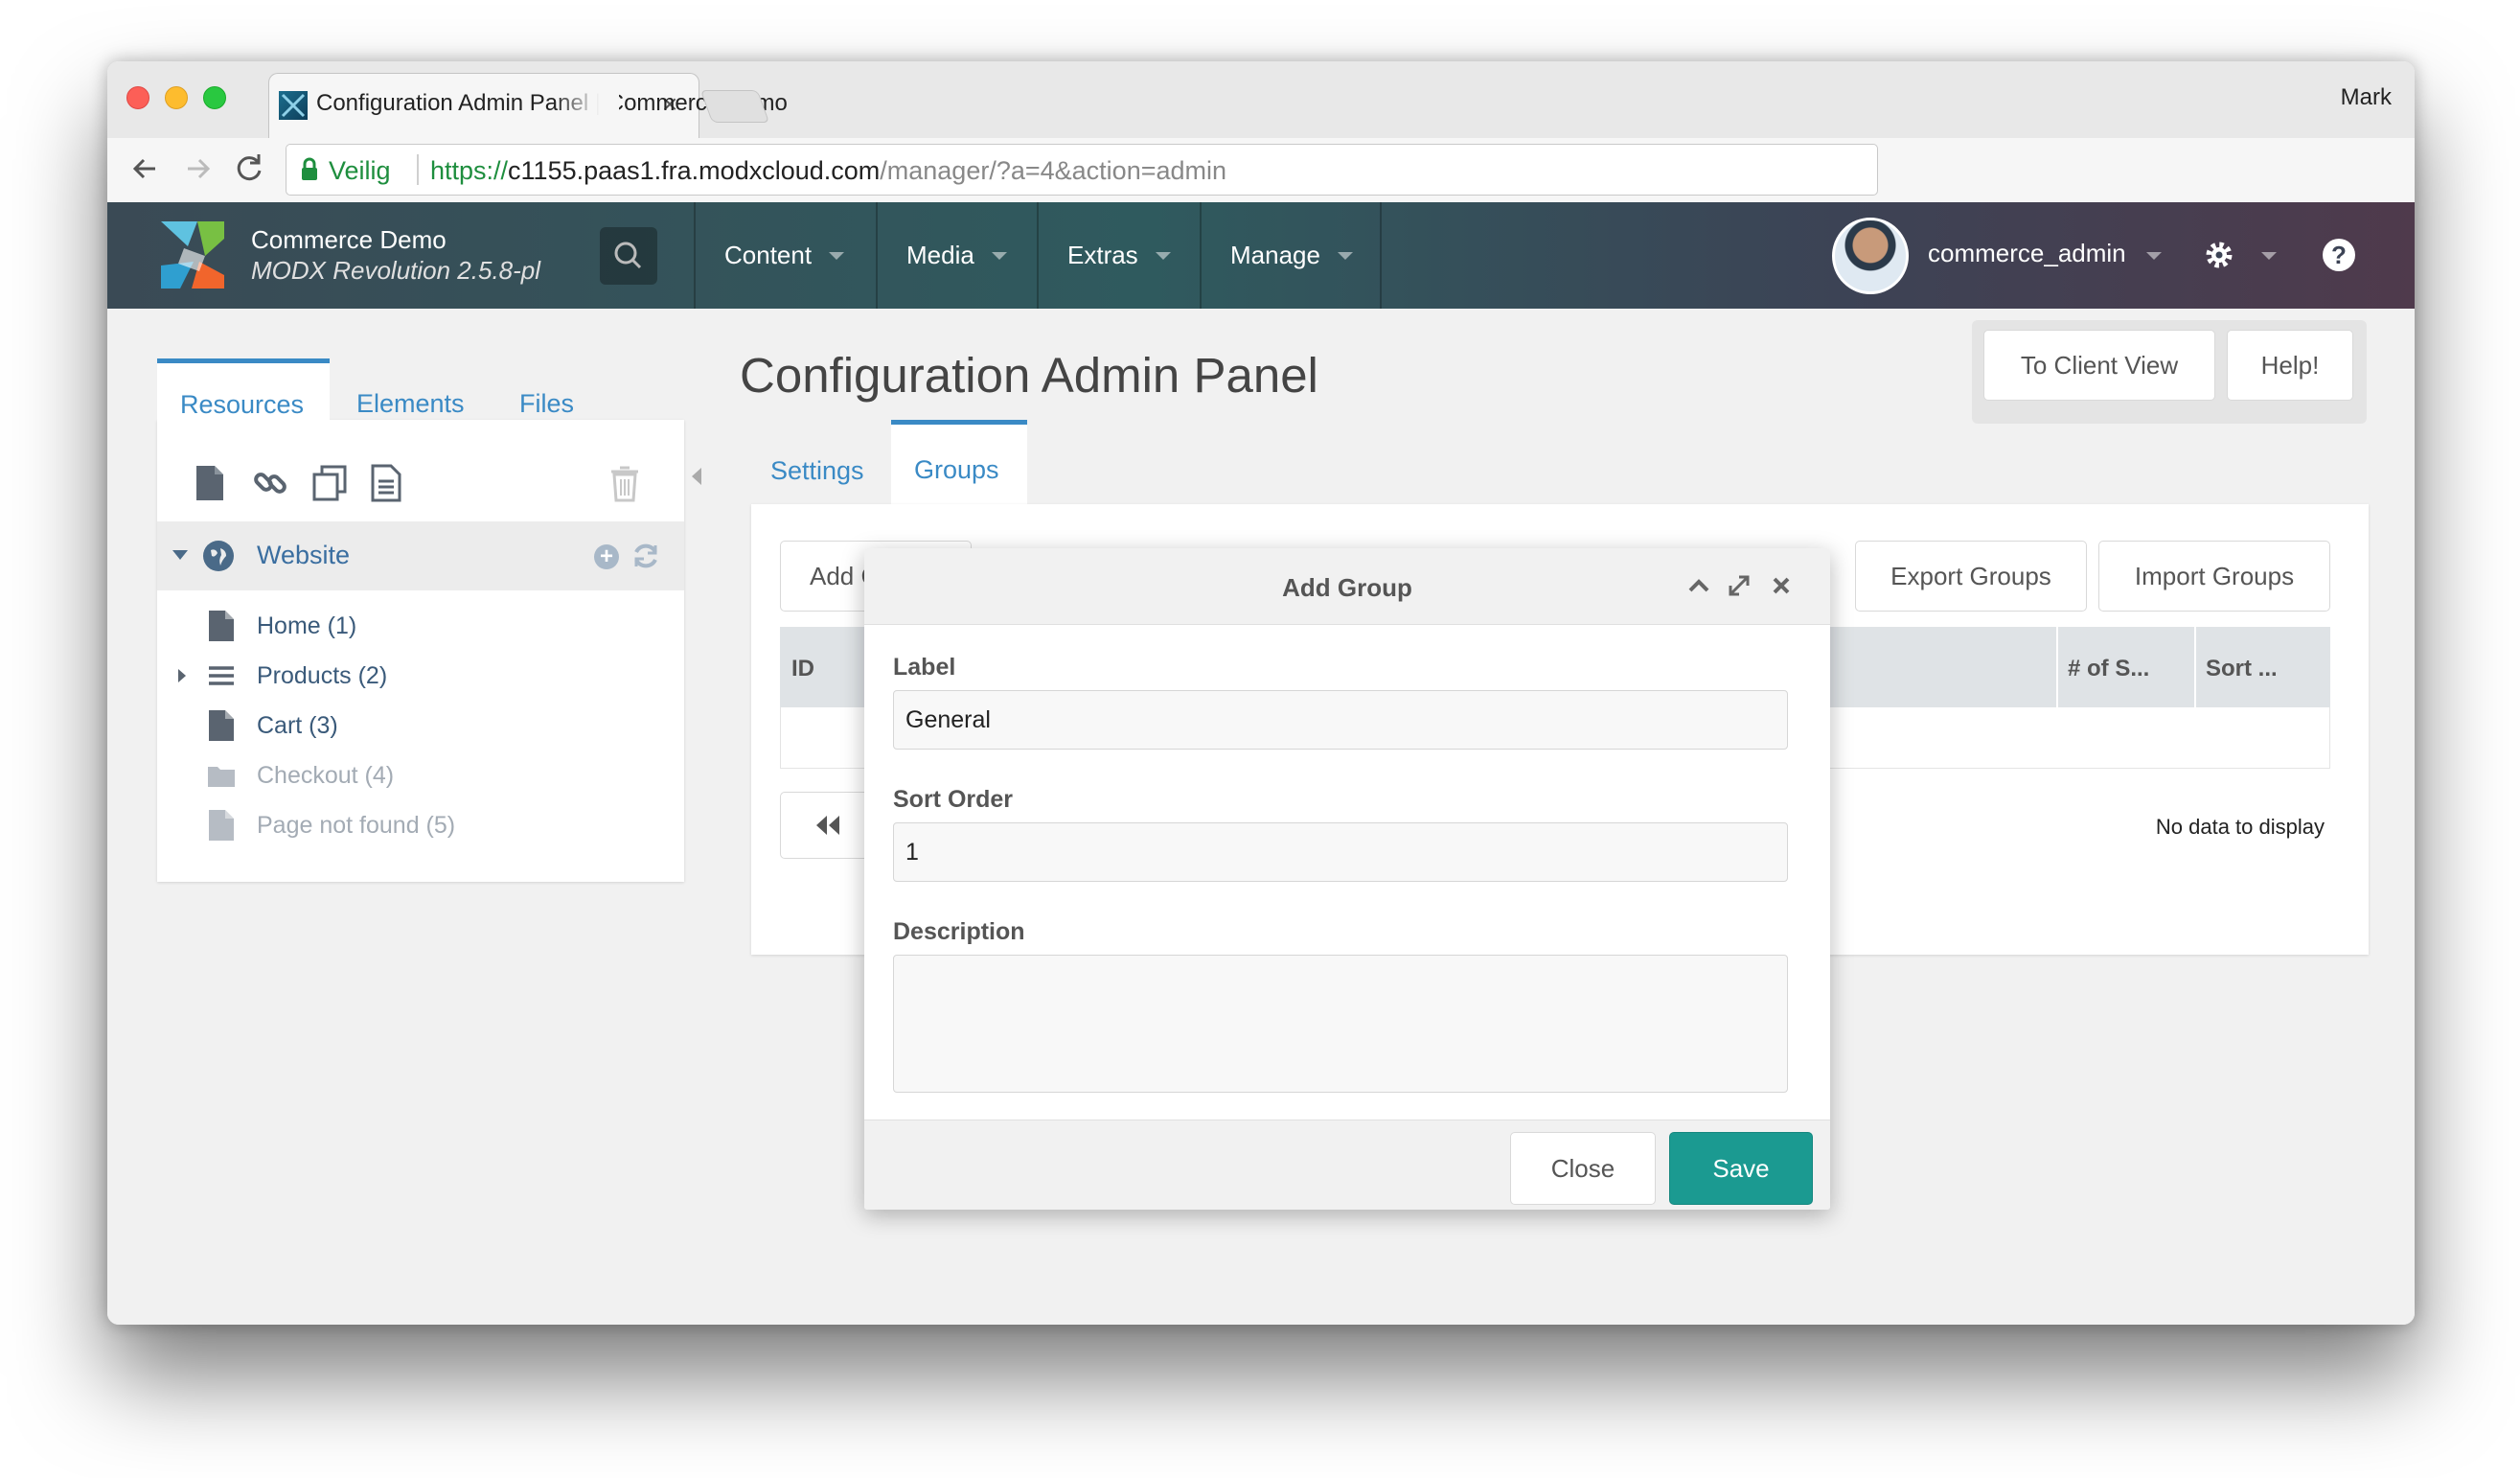 Image resolution: width=2520 pixels, height=1478 pixels. What do you see at coordinates (586, 103) in the screenshot?
I see `tab-title-fade` at bounding box center [586, 103].